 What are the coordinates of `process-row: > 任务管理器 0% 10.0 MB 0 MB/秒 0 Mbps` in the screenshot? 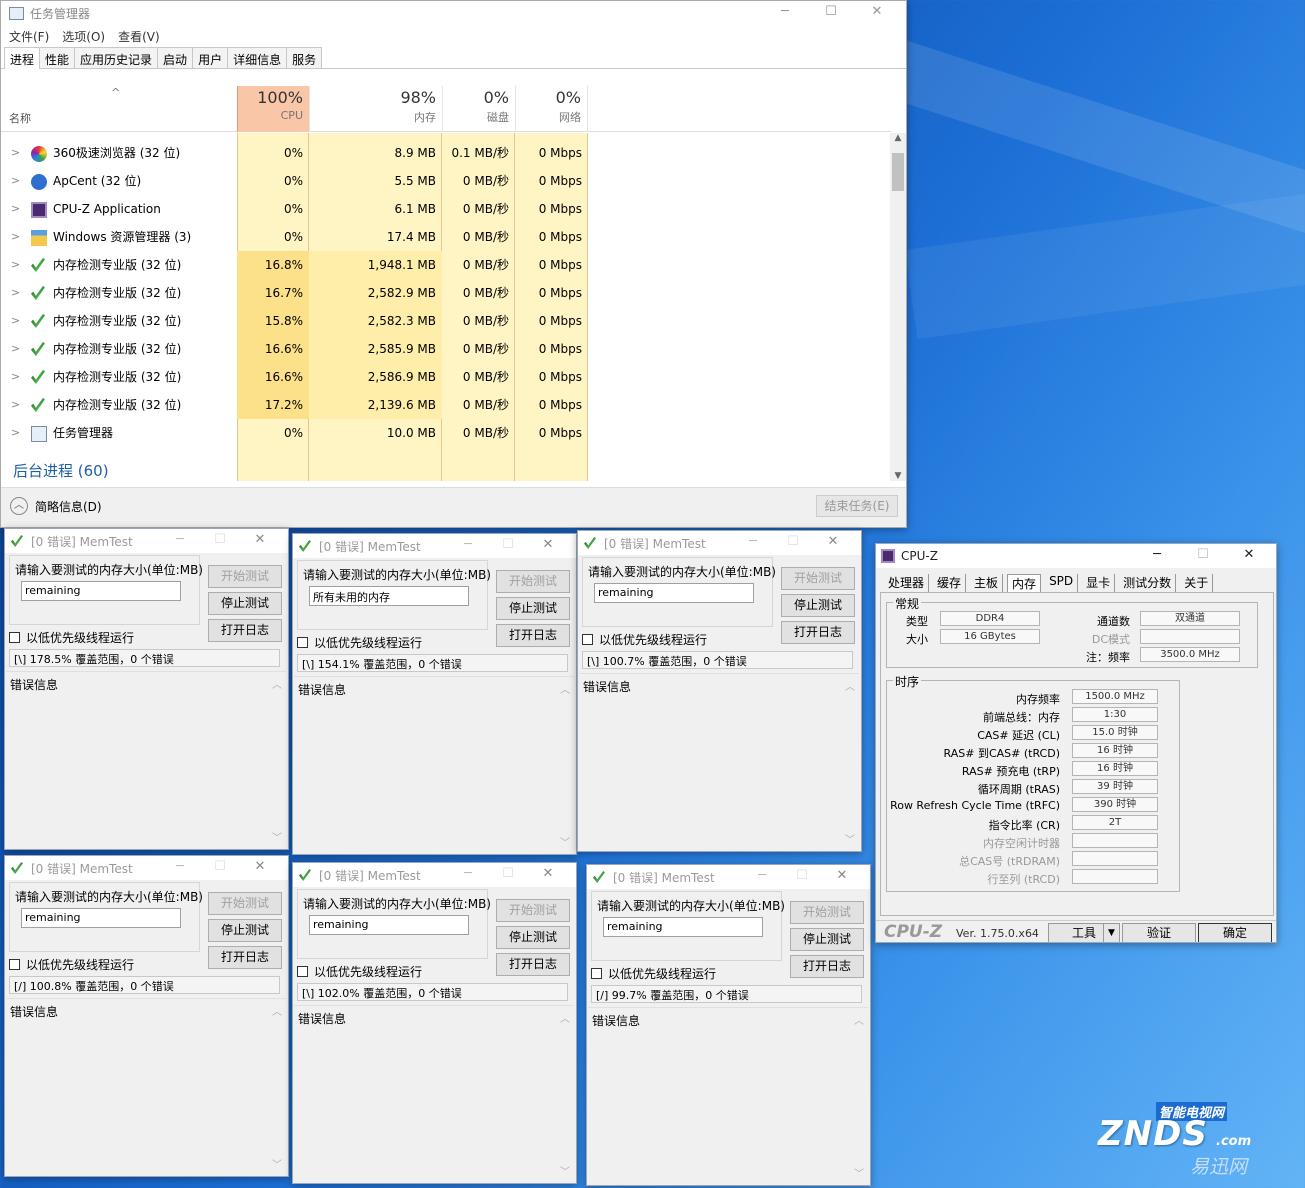 It's located at (446, 433).